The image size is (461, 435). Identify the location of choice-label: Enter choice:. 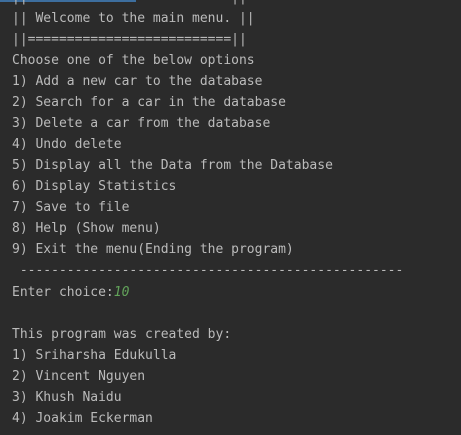
(63, 292).